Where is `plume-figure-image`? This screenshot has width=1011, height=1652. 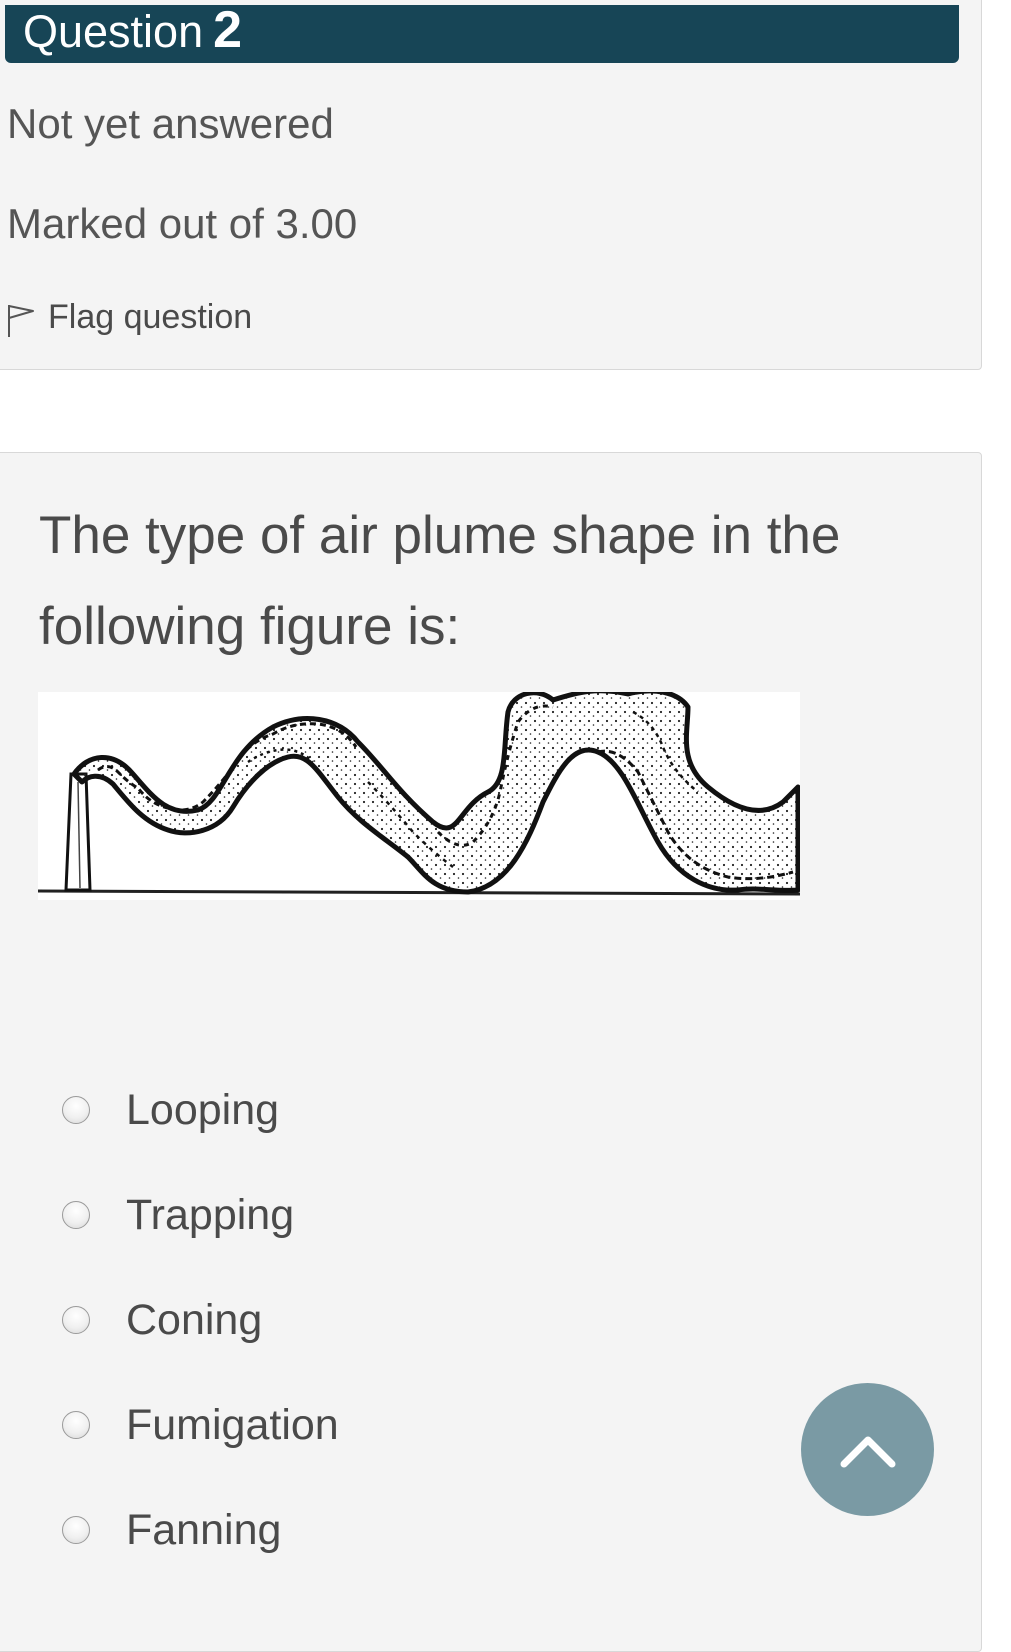 plume-figure-image is located at coordinates (419, 796).